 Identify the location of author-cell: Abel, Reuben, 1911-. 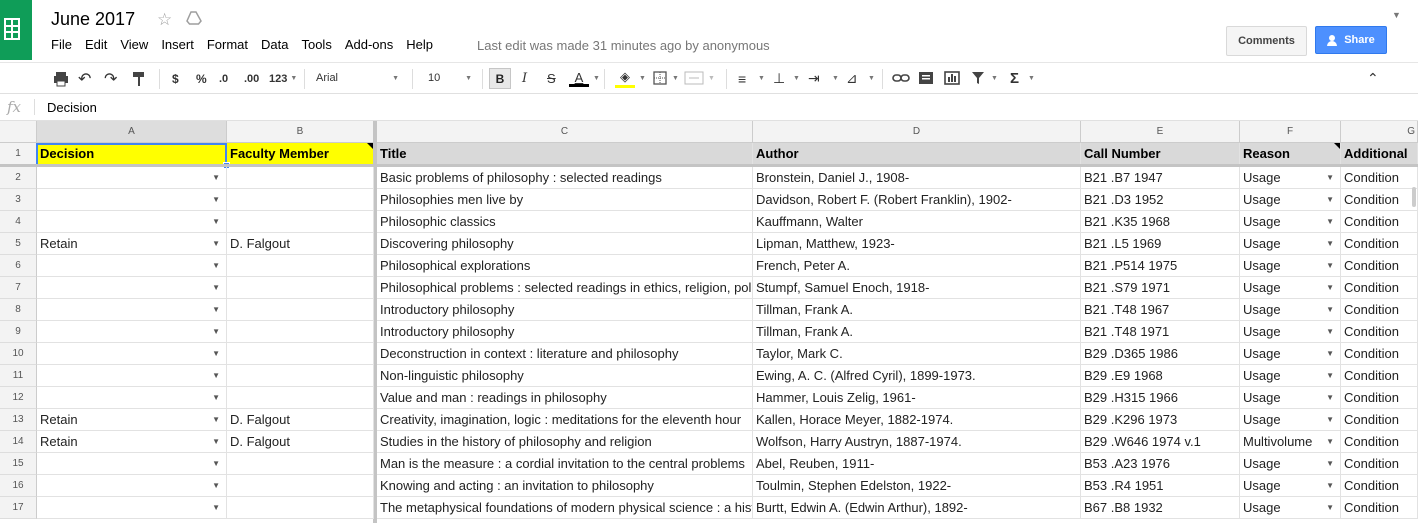
(917, 464).